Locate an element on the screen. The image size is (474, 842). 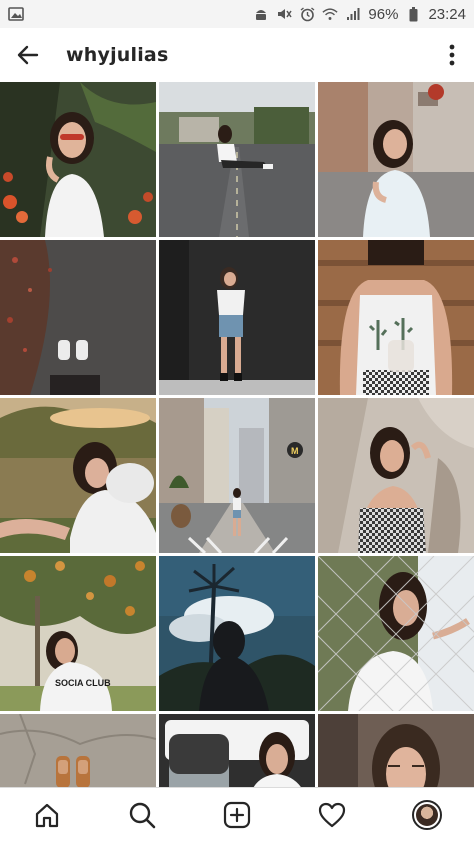
status-right: 96% 23:24 is located at coordinates (359, 14).